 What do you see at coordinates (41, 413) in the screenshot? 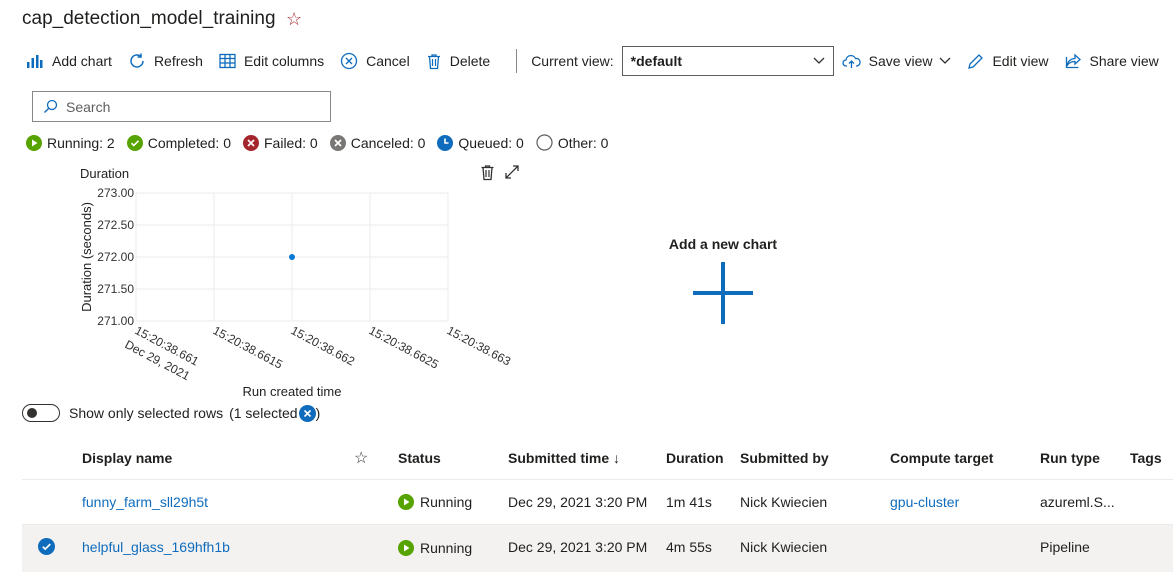
I see `show-selected-rows-toggle` at bounding box center [41, 413].